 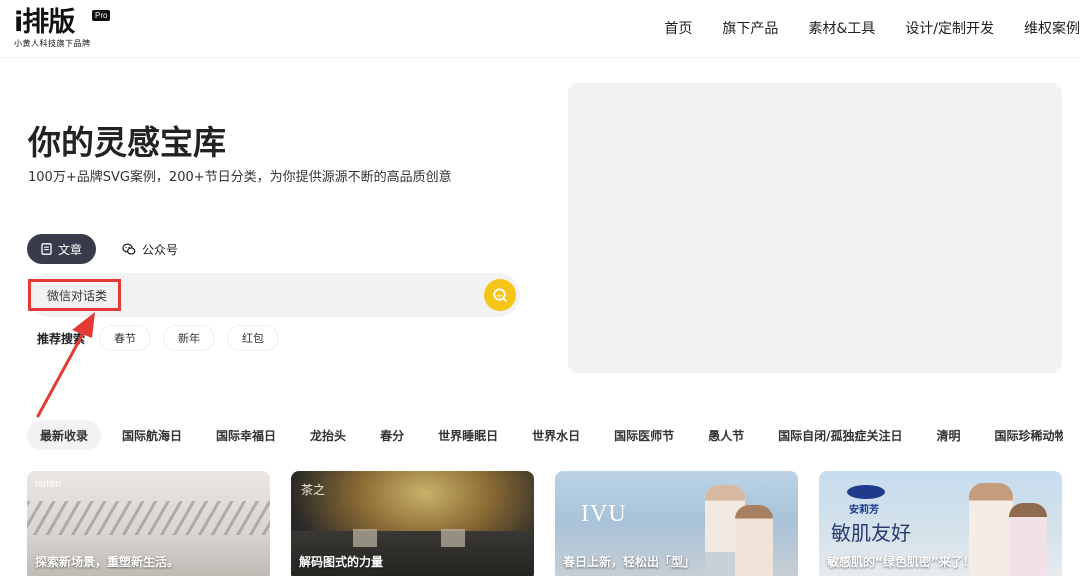 I want to click on search-button, so click(x=500, y=295).